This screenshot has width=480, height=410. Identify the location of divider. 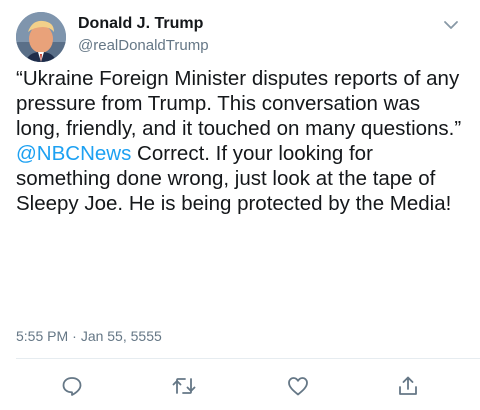
(248, 358).